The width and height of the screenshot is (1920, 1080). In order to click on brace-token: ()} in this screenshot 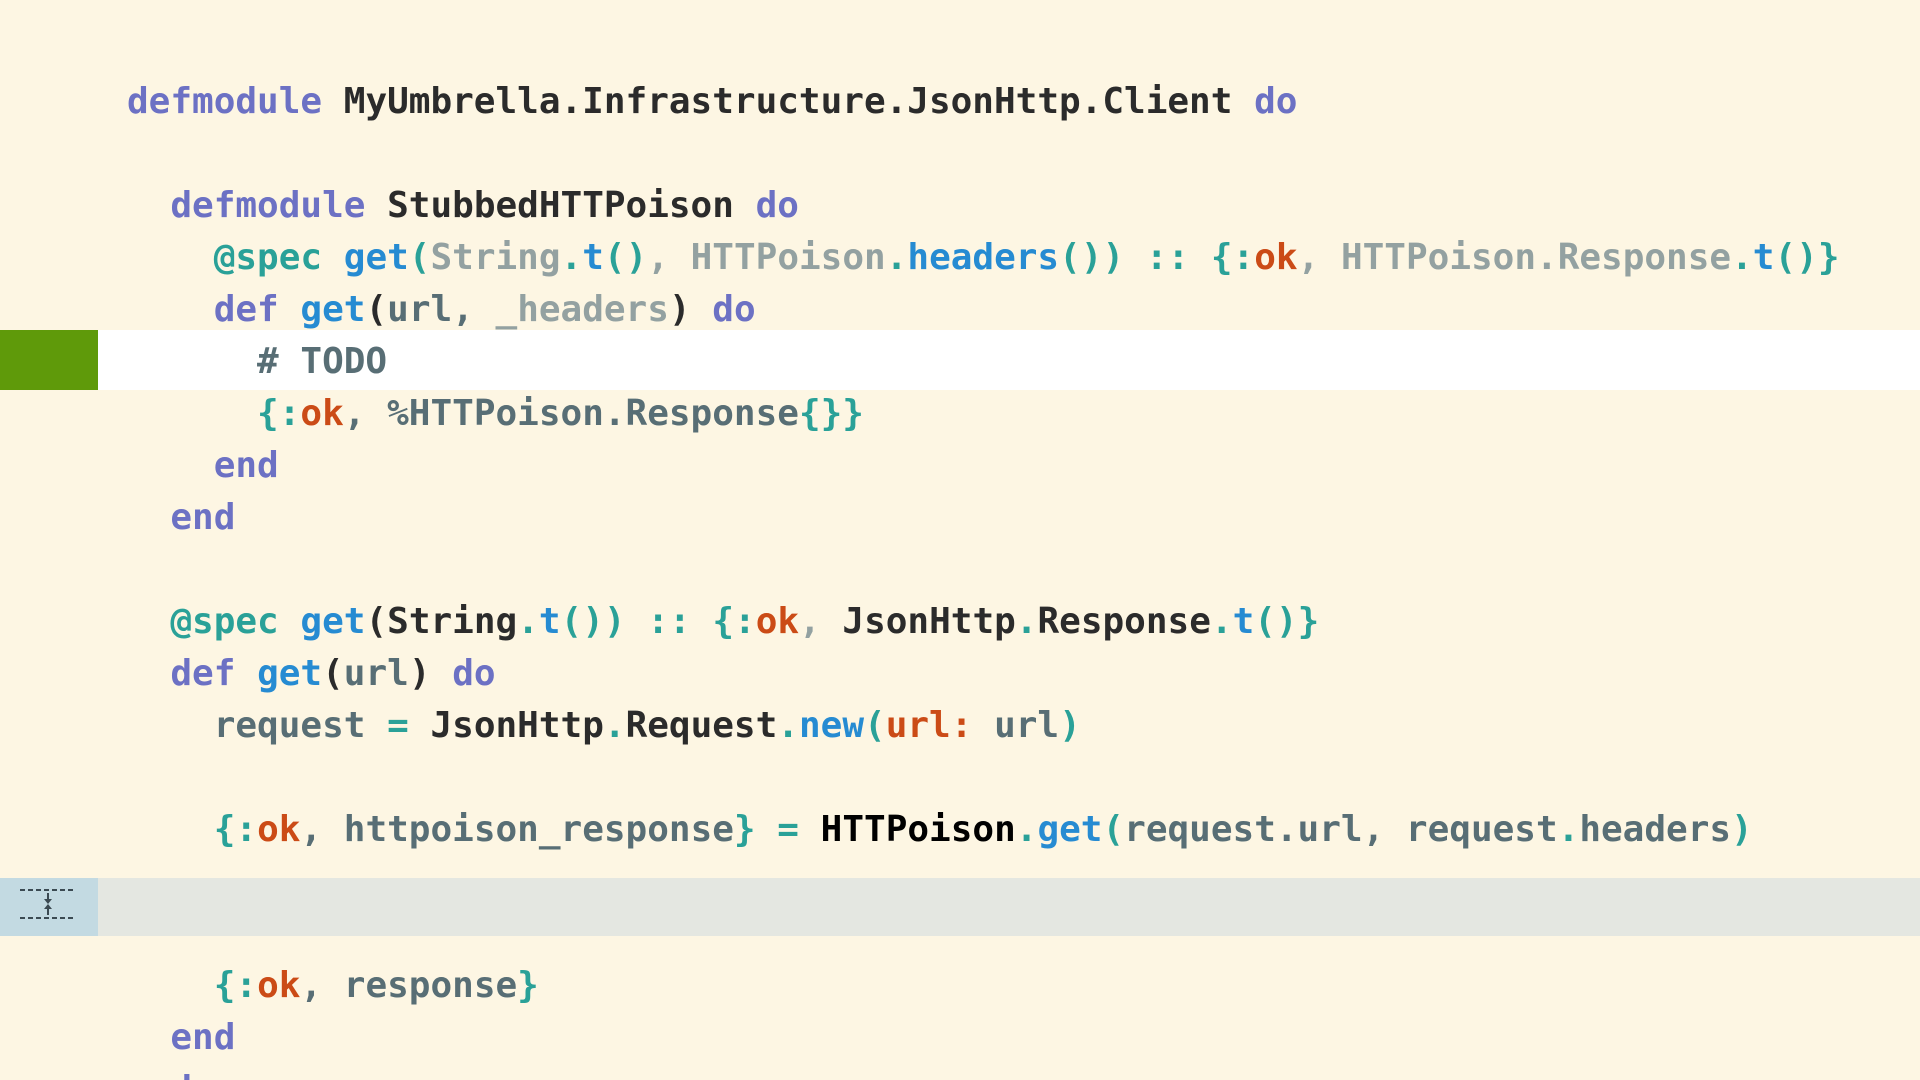, I will do `click(1807, 257)`.